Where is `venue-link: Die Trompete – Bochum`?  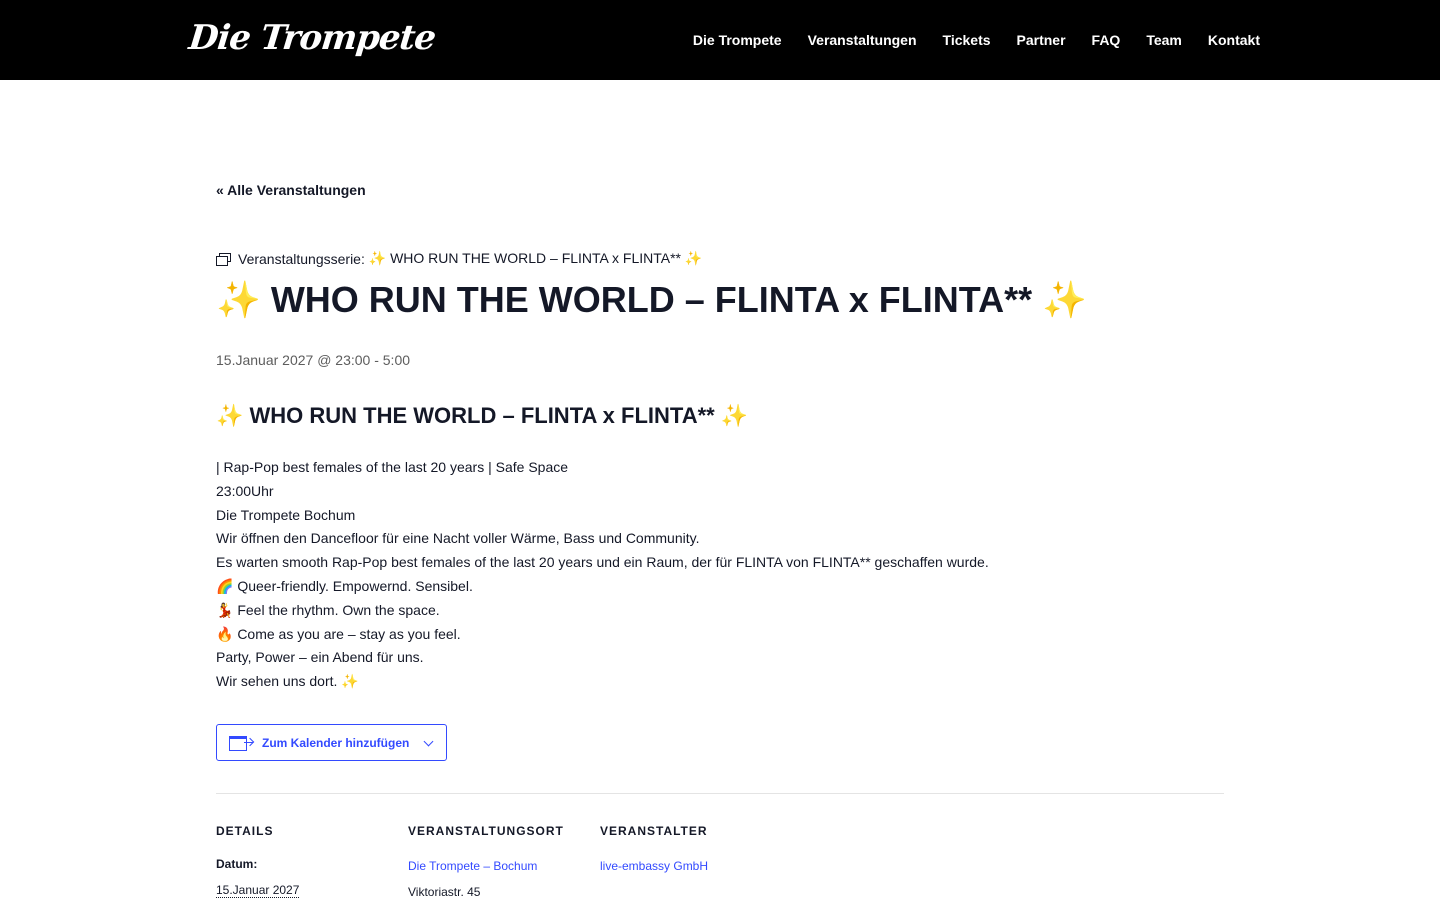 venue-link: Die Trompete – Bochum is located at coordinates (472, 866).